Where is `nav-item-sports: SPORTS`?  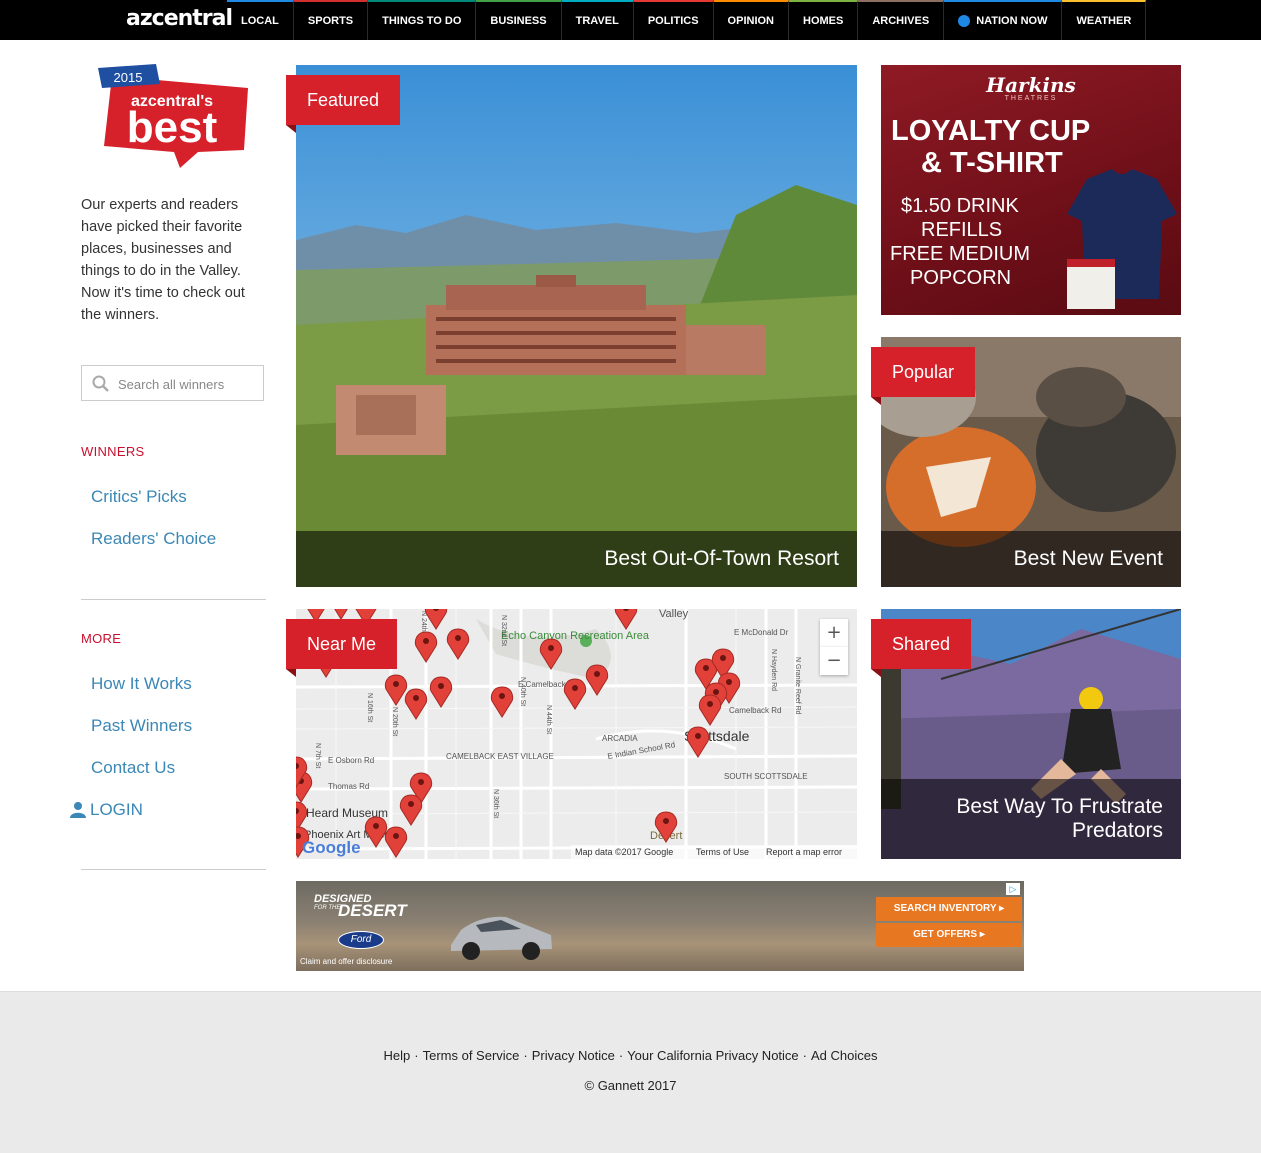
nav-item-sports: SPORTS is located at coordinates (331, 20).